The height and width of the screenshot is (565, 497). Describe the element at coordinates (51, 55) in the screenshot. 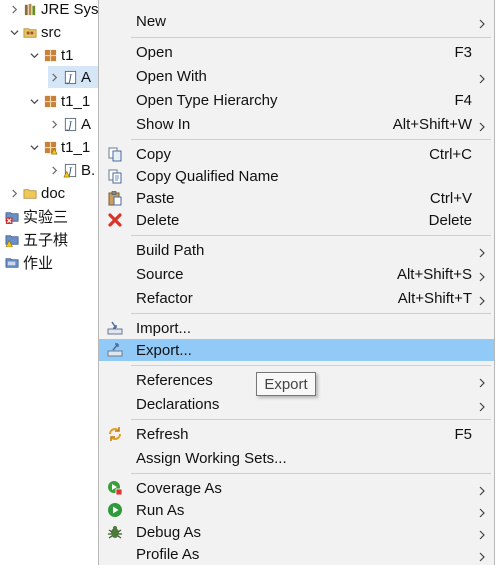

I see `tree-item-package-t1: t1` at that location.